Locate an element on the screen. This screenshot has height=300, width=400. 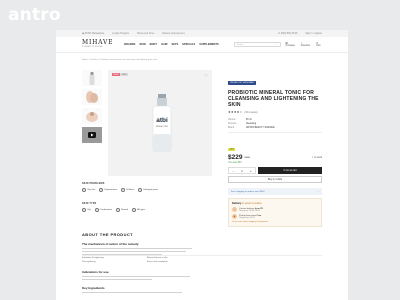
cart-button: ⊡ Cart is located at coordinates (319, 44).